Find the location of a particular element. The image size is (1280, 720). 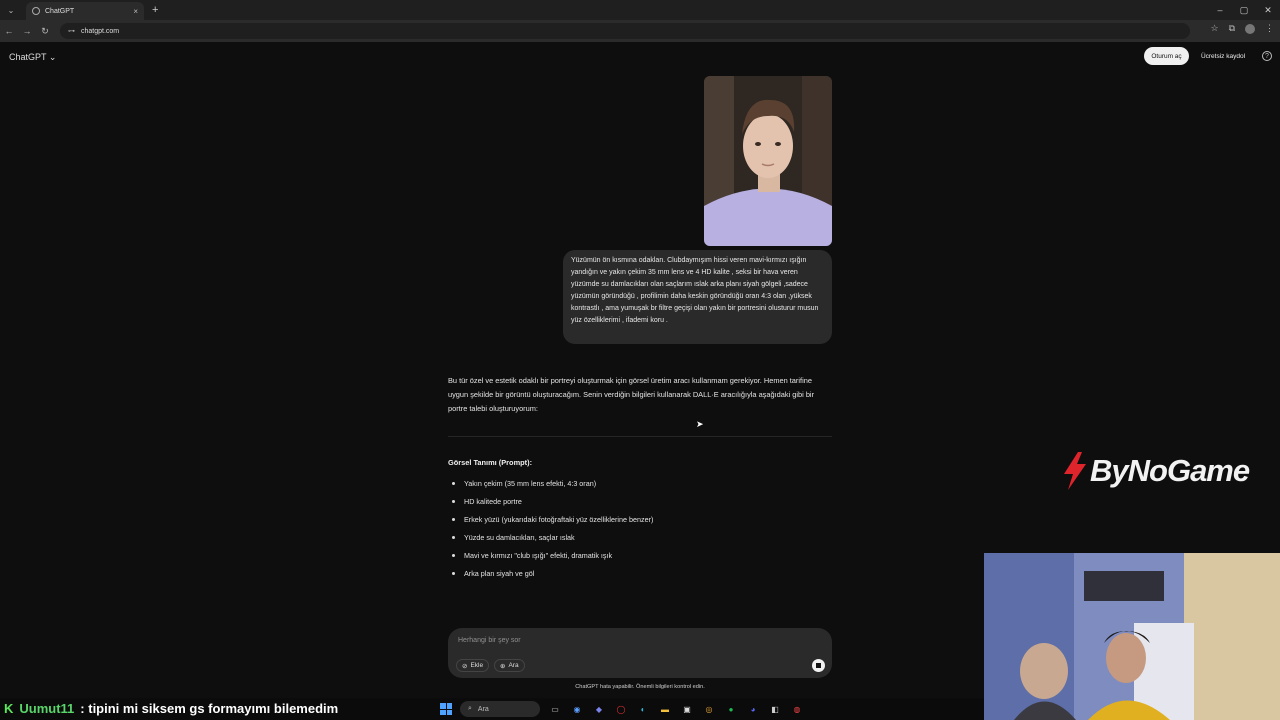

window-controls: – ▢ ✕ is located at coordinates (1244, 10).